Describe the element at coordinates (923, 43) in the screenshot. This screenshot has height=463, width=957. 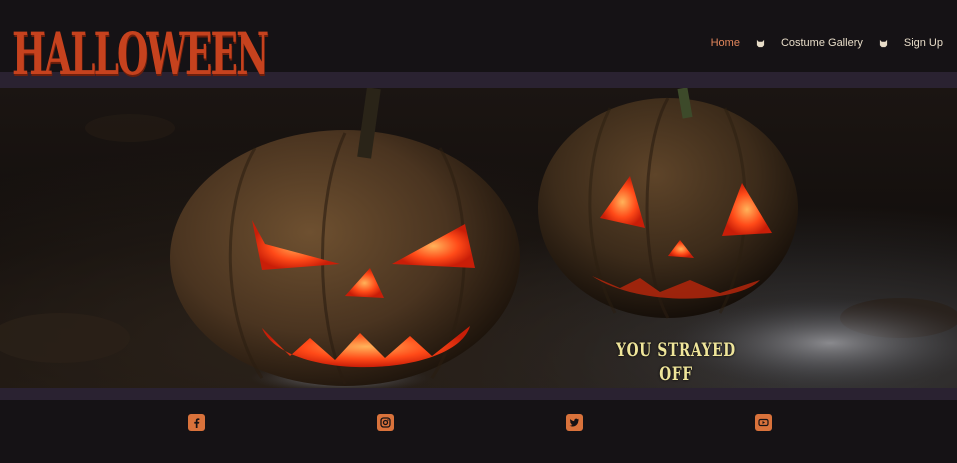
I see `nav-sign-up-link: Sign Up` at that location.